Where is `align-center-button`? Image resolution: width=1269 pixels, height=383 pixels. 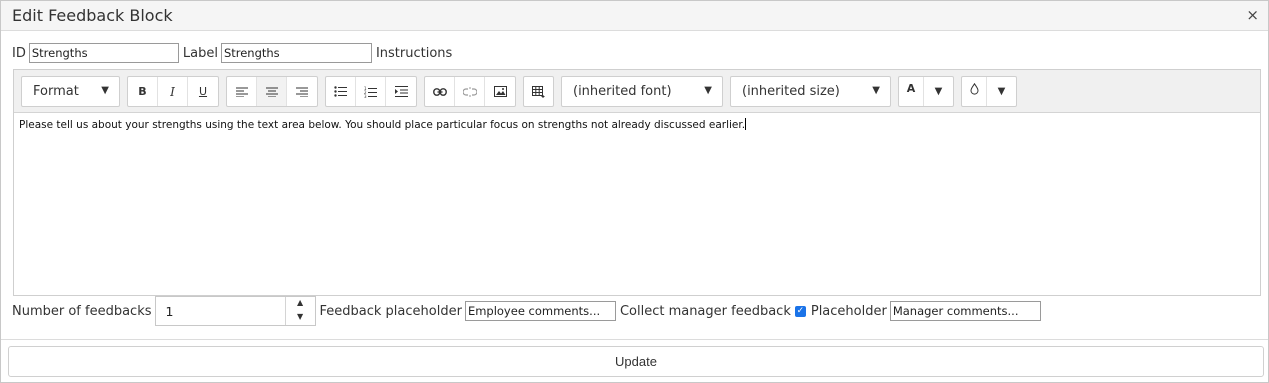
align-center-button is located at coordinates (272, 91).